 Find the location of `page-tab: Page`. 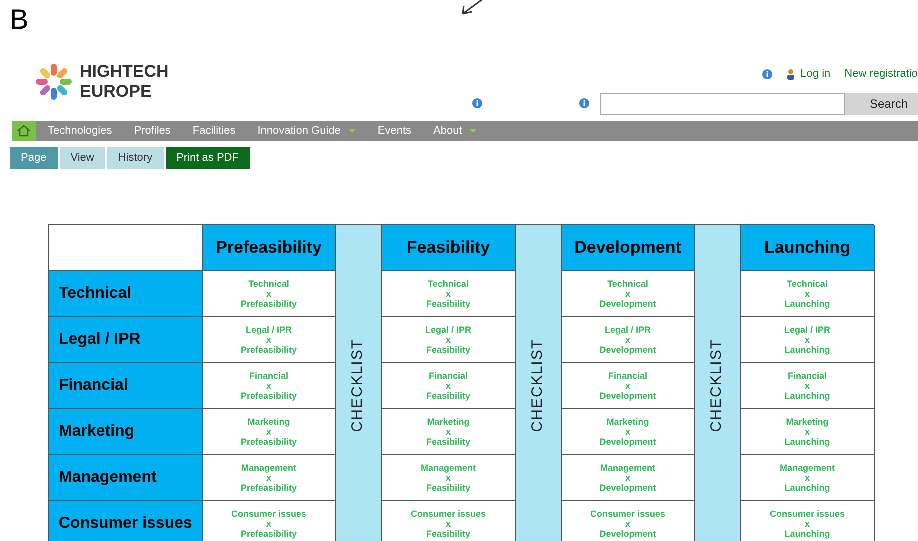

page-tab: Page is located at coordinates (34, 158).